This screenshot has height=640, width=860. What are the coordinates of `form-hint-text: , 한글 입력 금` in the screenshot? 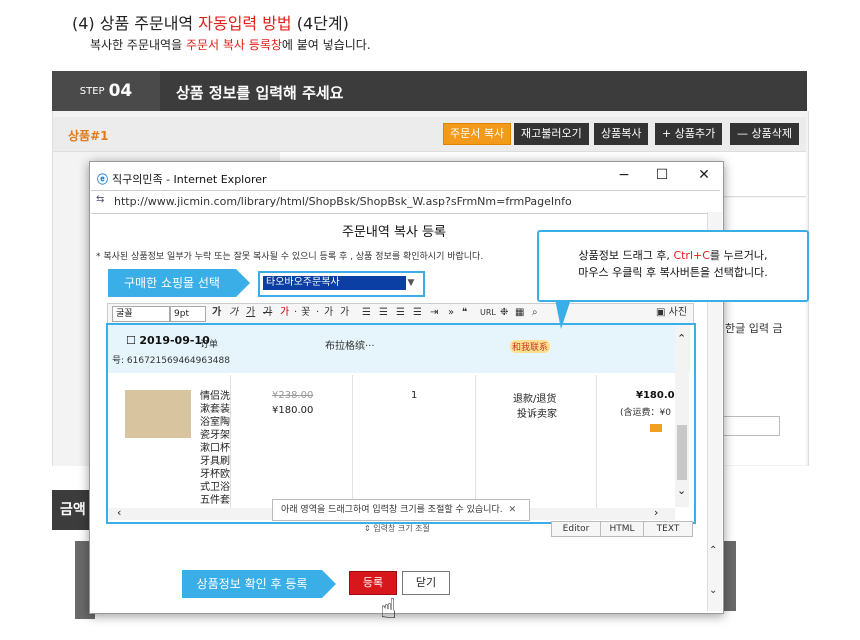 It's located at (750, 328).